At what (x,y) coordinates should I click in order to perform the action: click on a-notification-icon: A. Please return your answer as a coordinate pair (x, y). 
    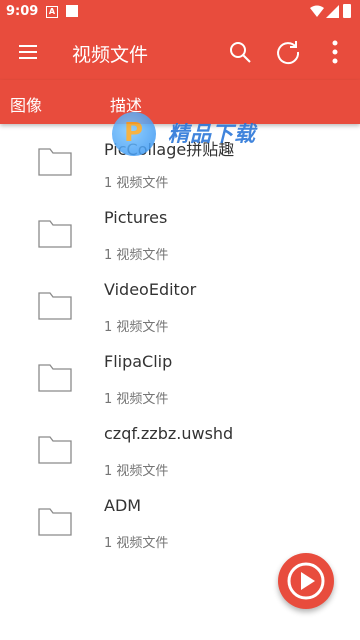
    Looking at the image, I should click on (52, 12).